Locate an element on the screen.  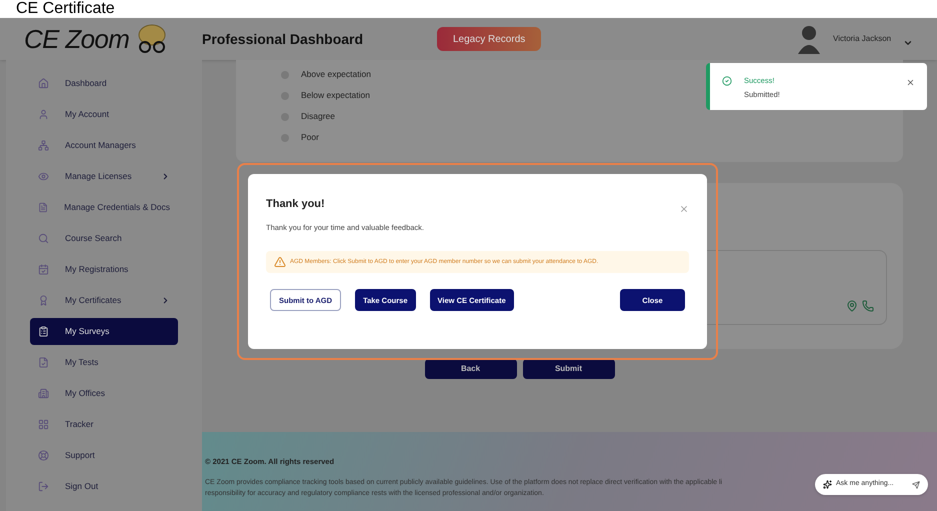
dropdown-chevron-icon is located at coordinates (908, 43).